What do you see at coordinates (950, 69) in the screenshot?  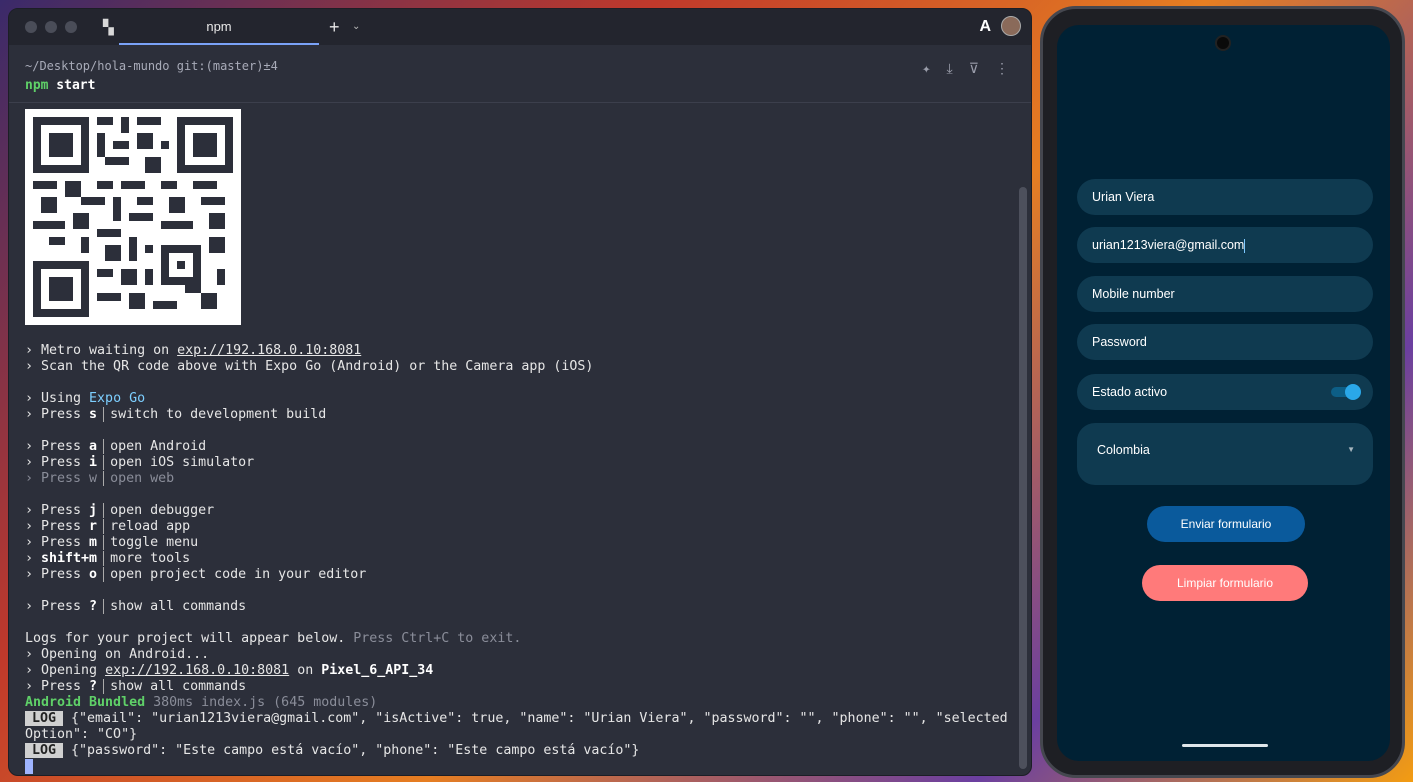 I see `download-icon: ⤓` at bounding box center [950, 69].